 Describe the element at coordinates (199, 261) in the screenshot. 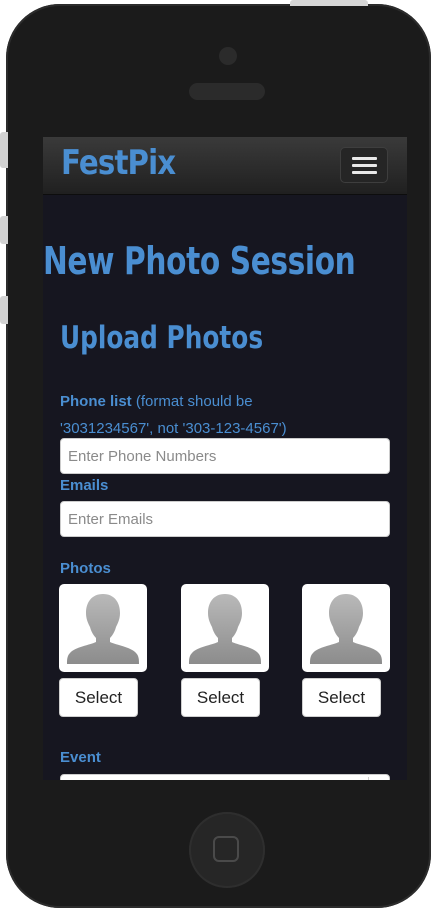

I see `page-title: New Photo Session` at that location.